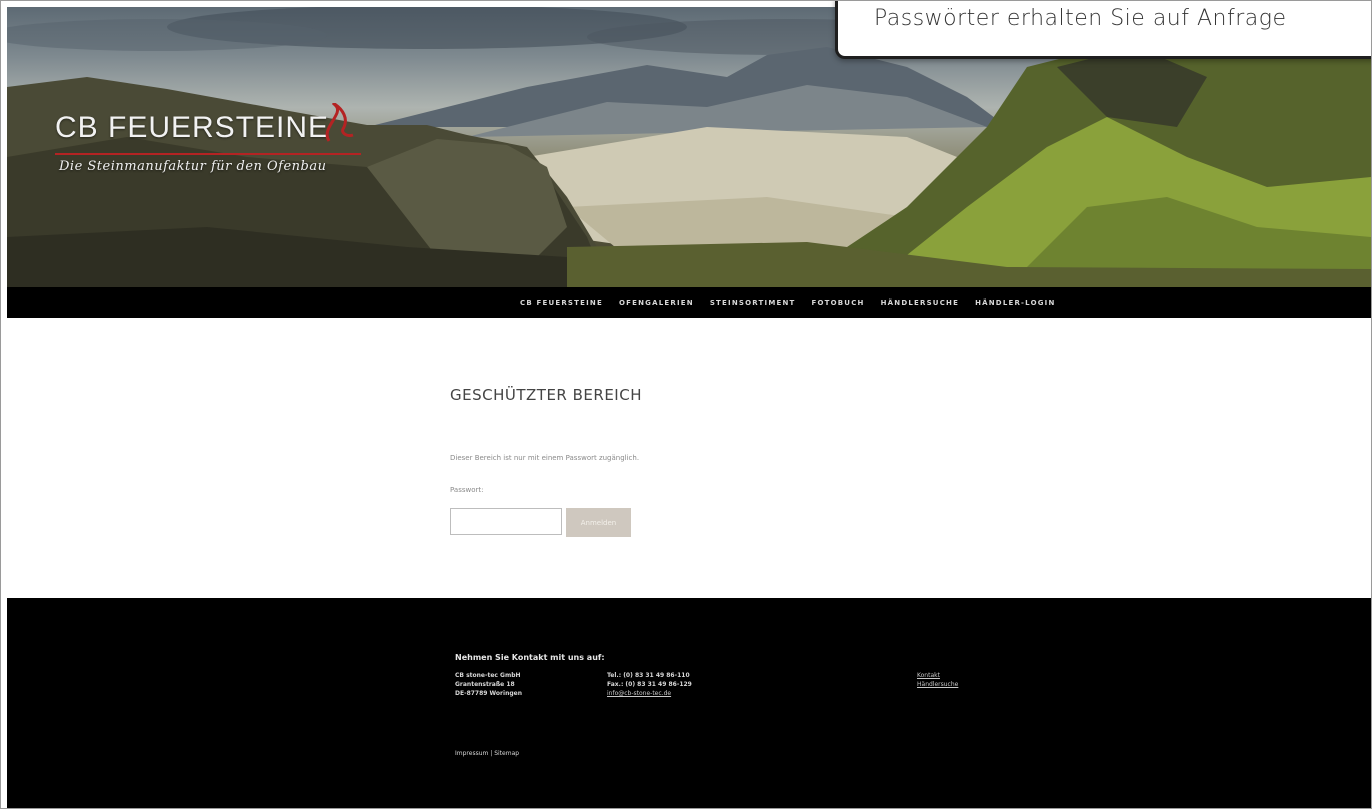 The image size is (1372, 809). What do you see at coordinates (506, 521) in the screenshot?
I see `password-input` at bounding box center [506, 521].